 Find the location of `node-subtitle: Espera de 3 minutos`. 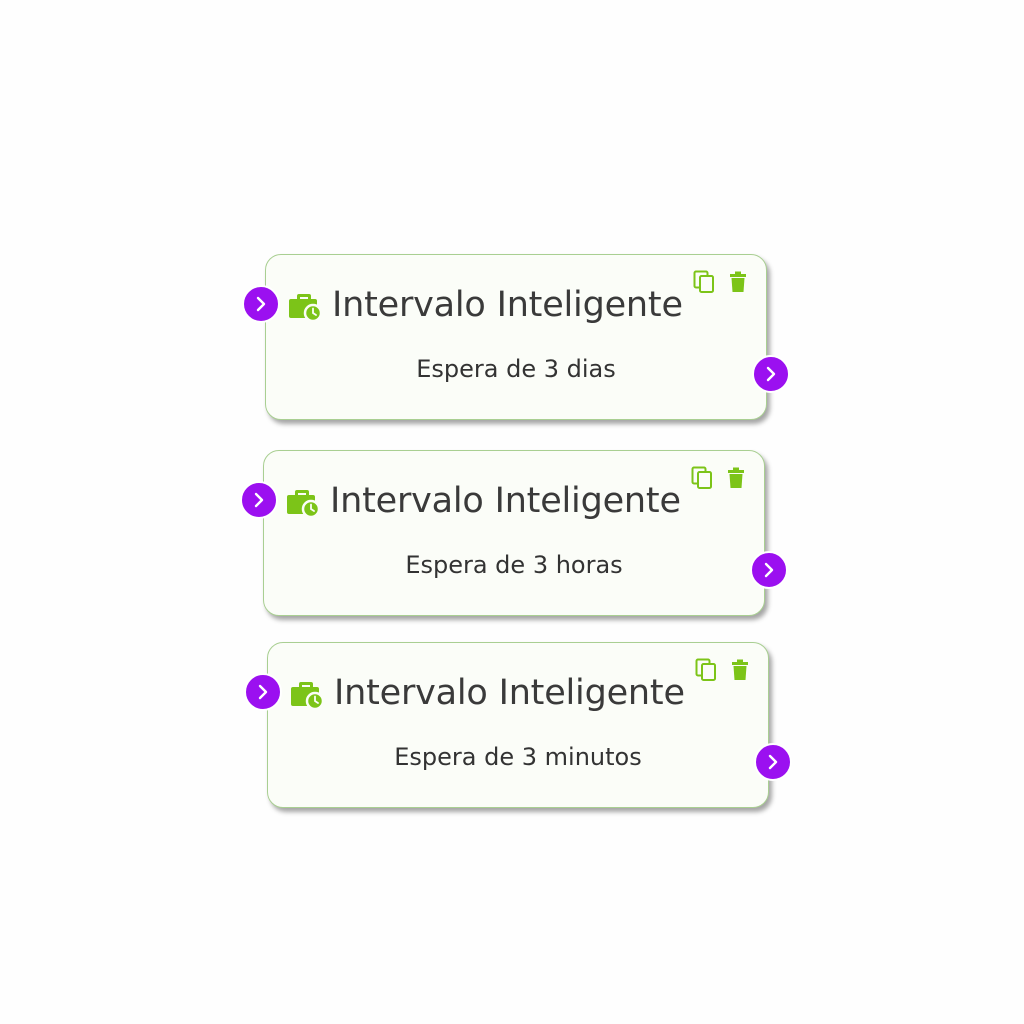

node-subtitle: Espera de 3 minutos is located at coordinates (518, 757).